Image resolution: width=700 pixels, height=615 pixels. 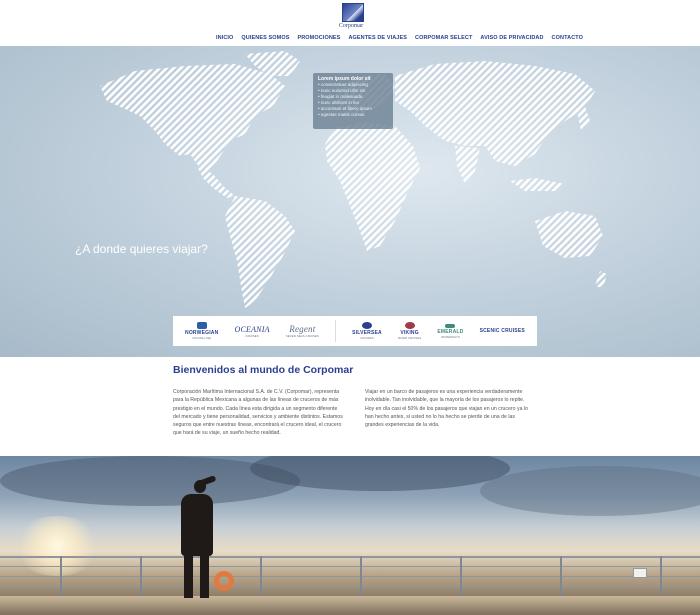 What do you see at coordinates (192, 119) in the screenshot?
I see `map-north-america` at bounding box center [192, 119].